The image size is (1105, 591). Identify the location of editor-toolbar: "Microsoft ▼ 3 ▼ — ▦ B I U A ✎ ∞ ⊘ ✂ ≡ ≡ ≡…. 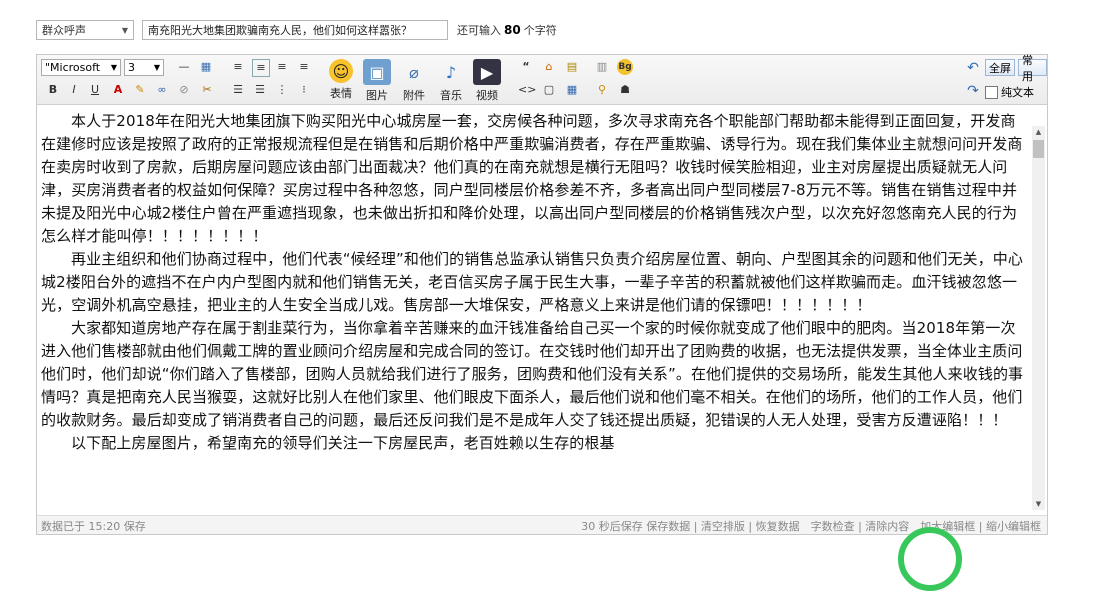
(542, 79).